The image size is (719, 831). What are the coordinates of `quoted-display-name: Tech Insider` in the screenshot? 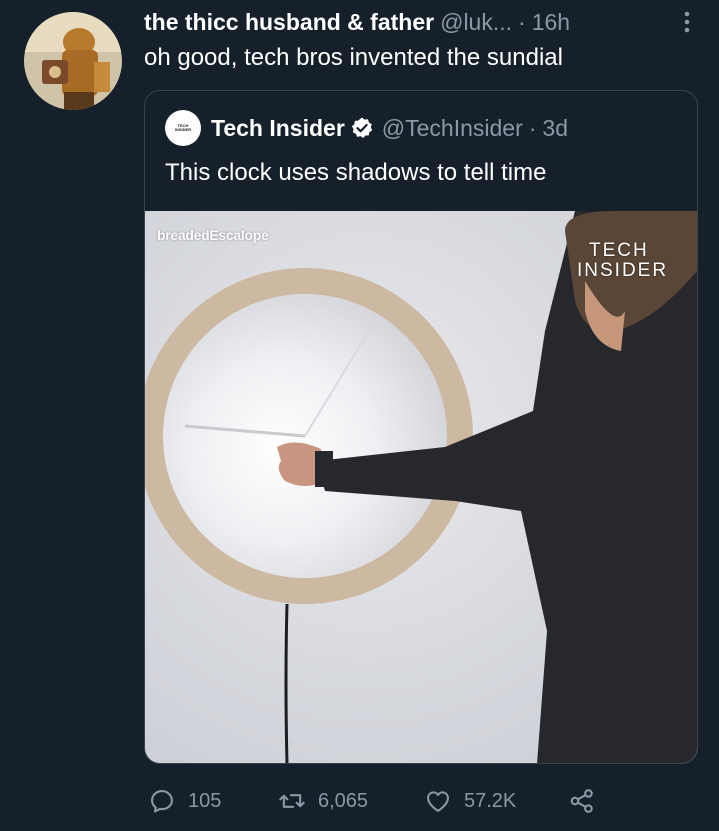 It's located at (278, 128).